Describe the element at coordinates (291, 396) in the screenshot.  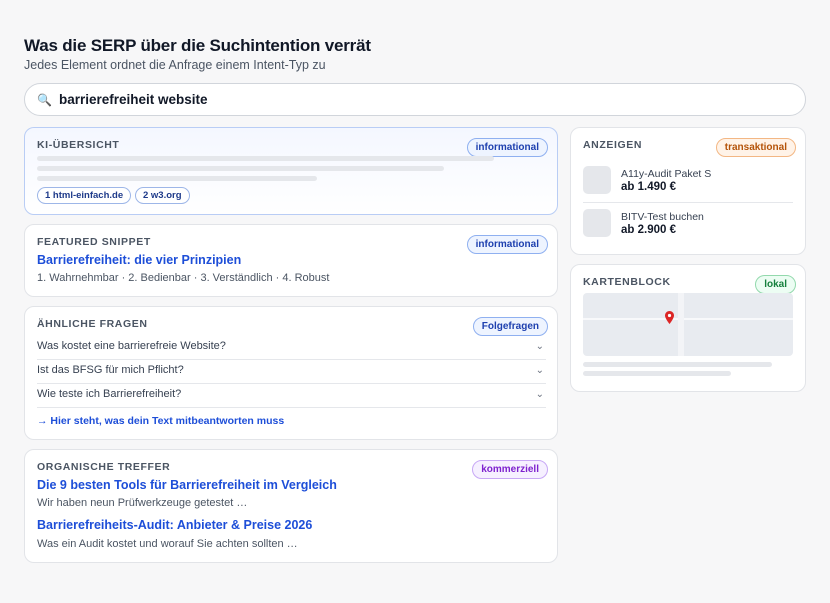
I see `question-row: Wie teste ich Barrierefreiheit? ⌄` at that location.